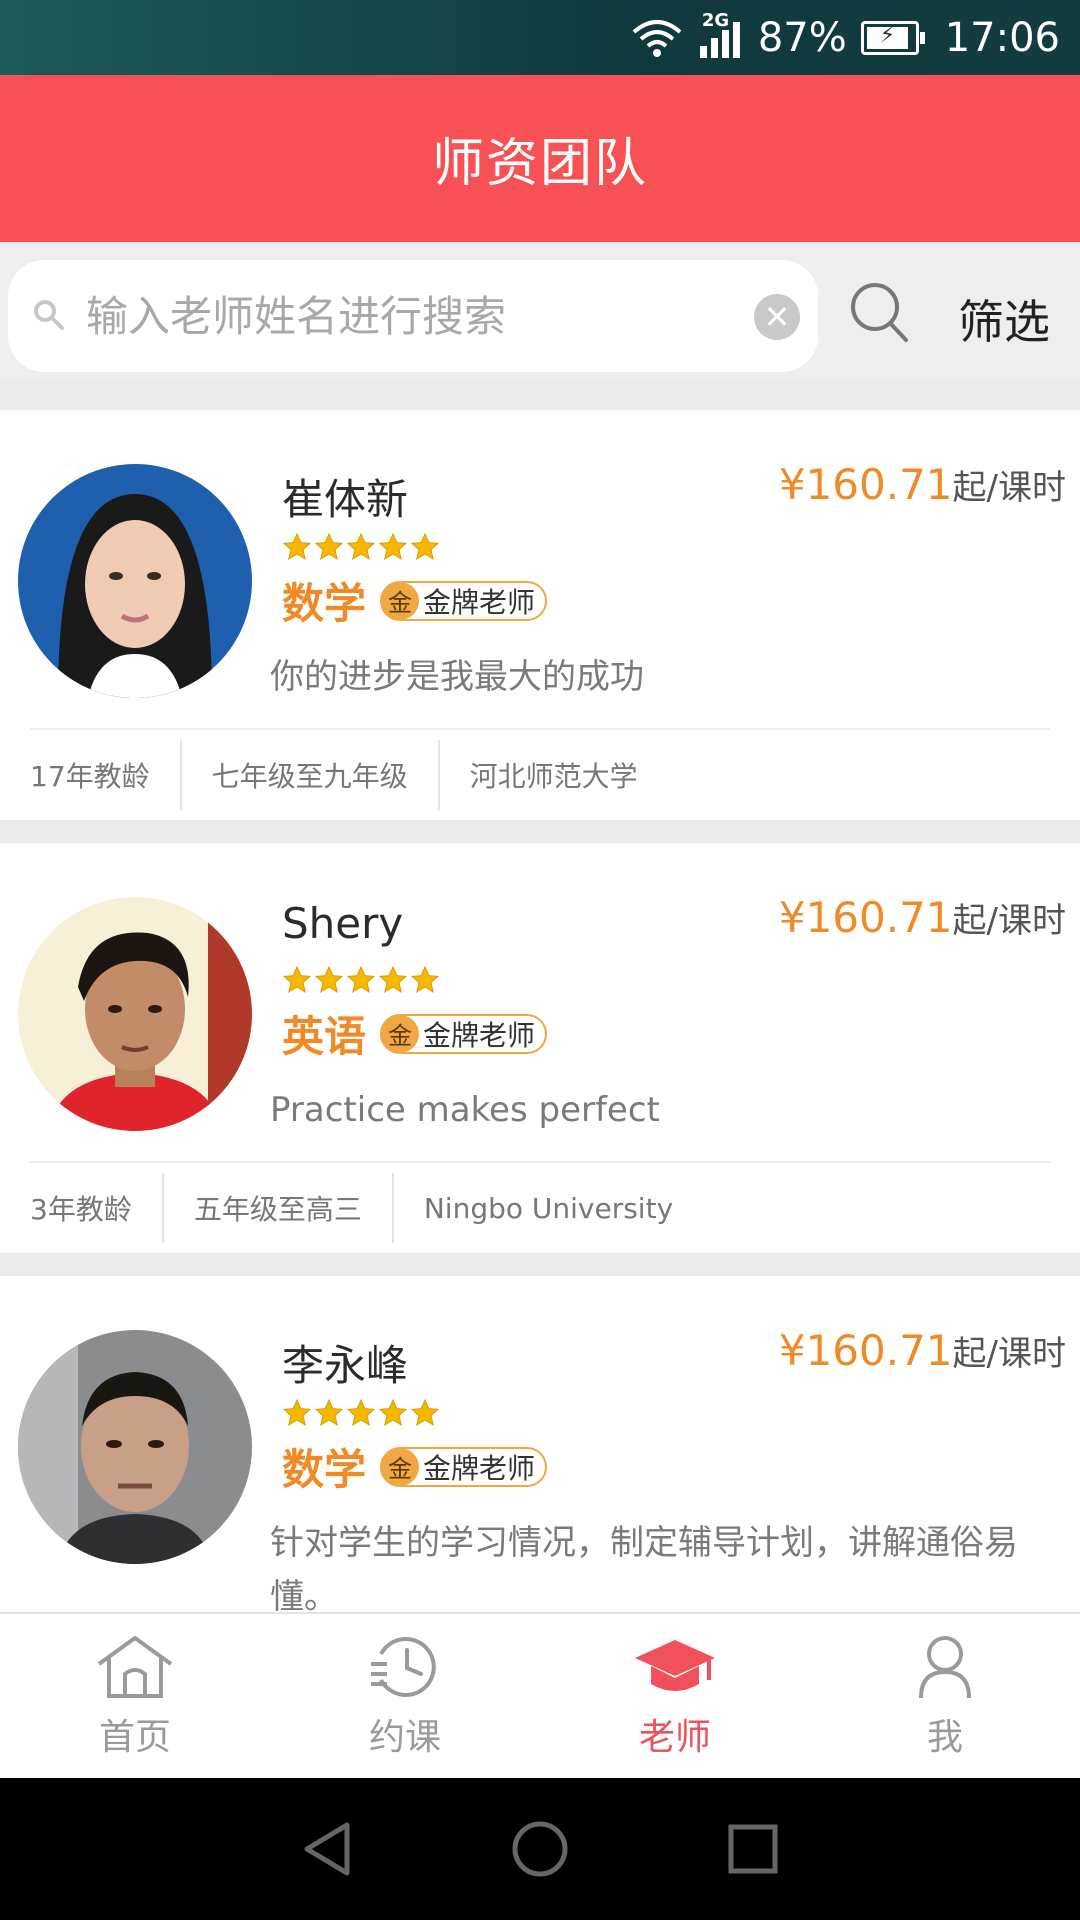 This screenshot has height=1920, width=1080. I want to click on search-bar: ✕ 筛选, so click(540, 310).